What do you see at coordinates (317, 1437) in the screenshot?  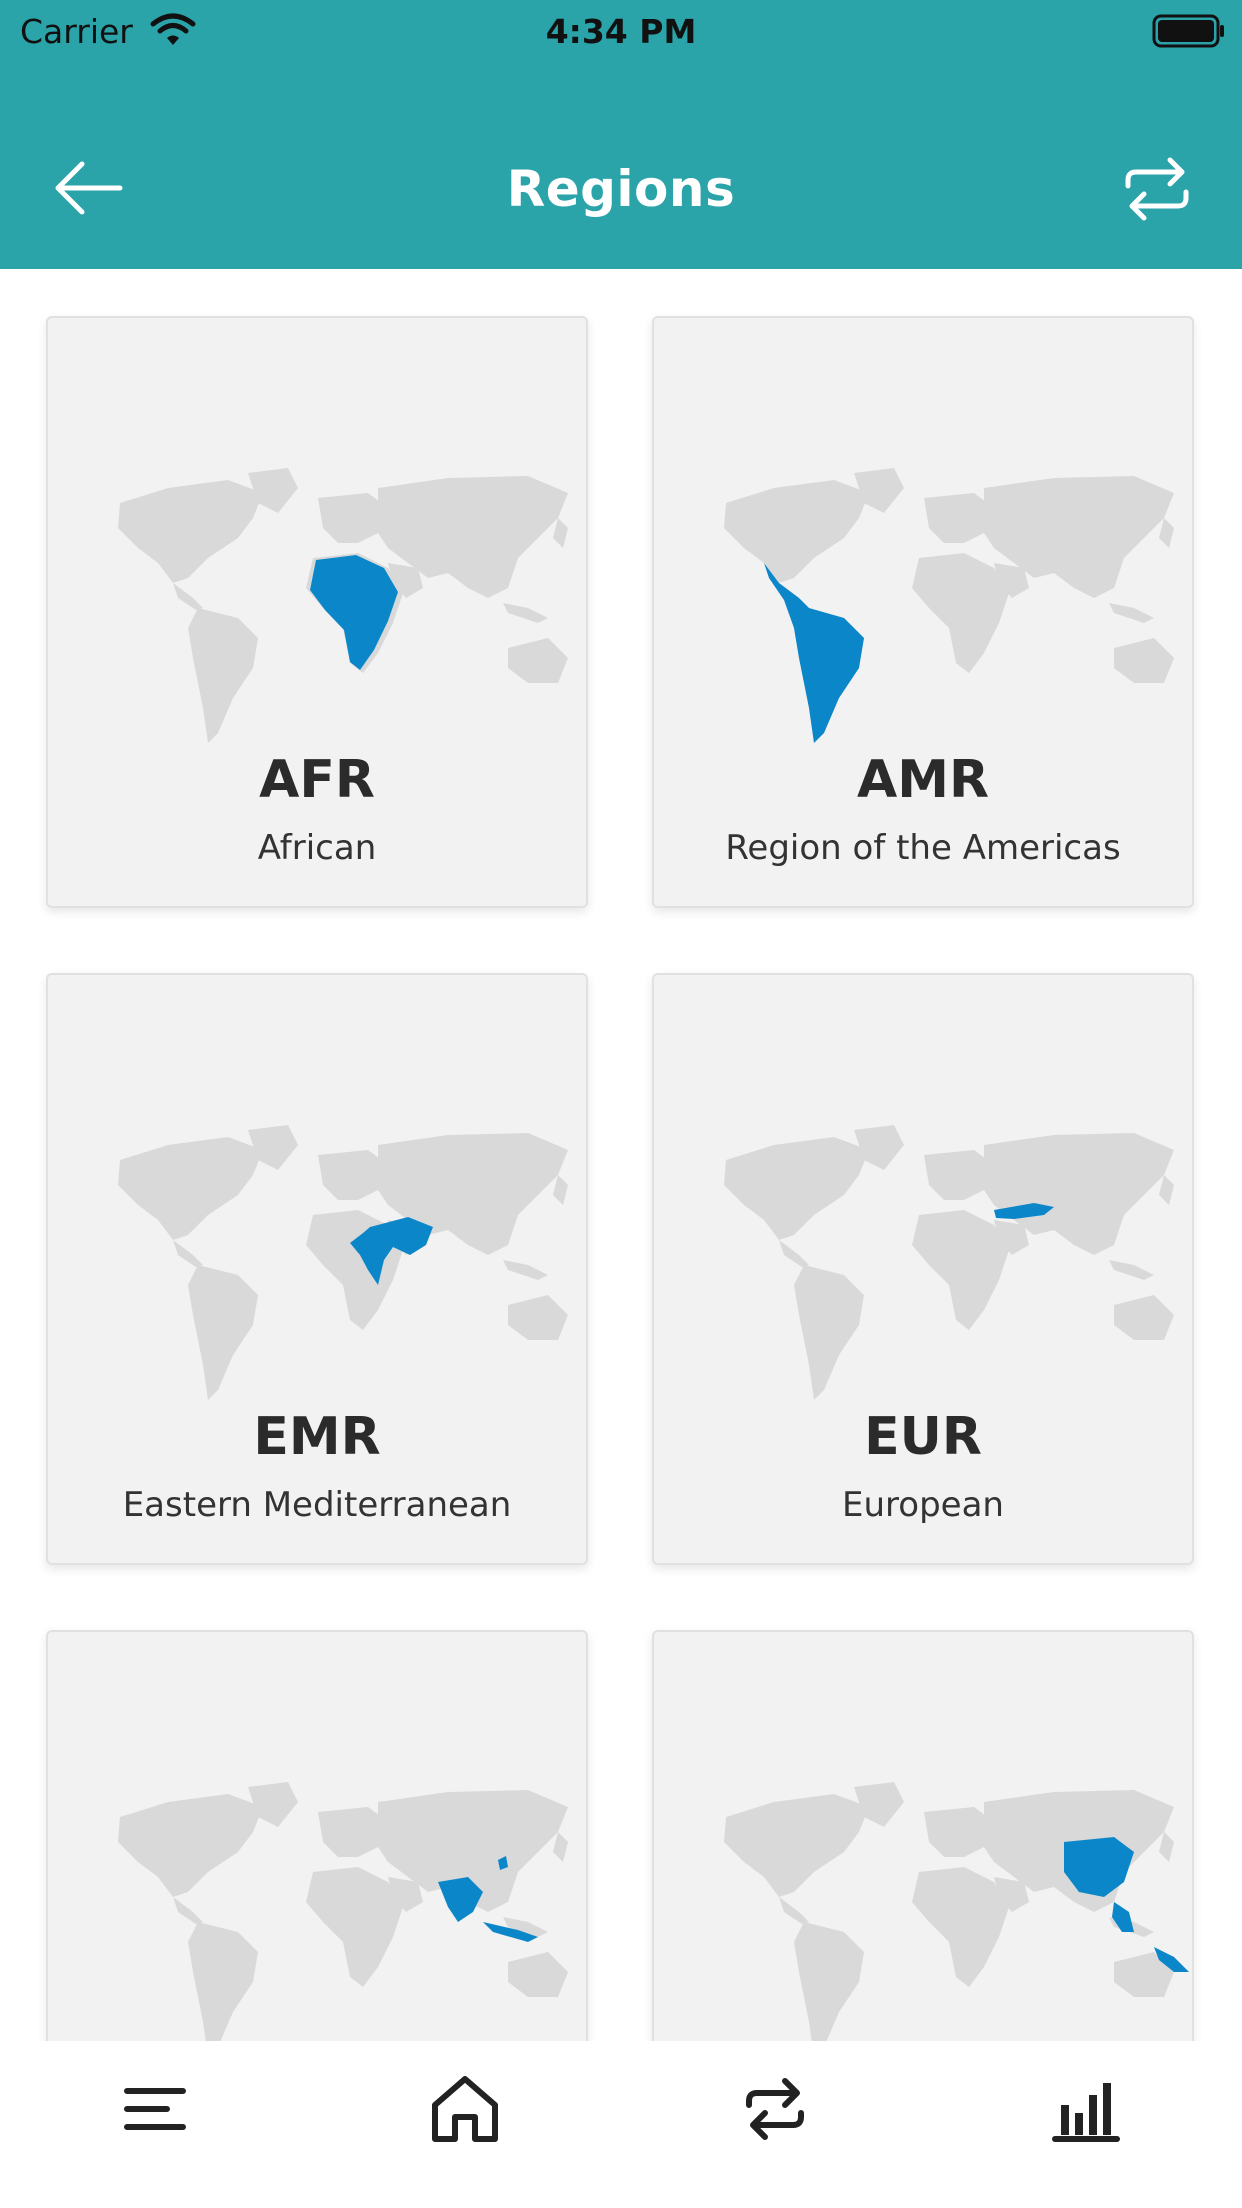 I see `region-code: EMR` at bounding box center [317, 1437].